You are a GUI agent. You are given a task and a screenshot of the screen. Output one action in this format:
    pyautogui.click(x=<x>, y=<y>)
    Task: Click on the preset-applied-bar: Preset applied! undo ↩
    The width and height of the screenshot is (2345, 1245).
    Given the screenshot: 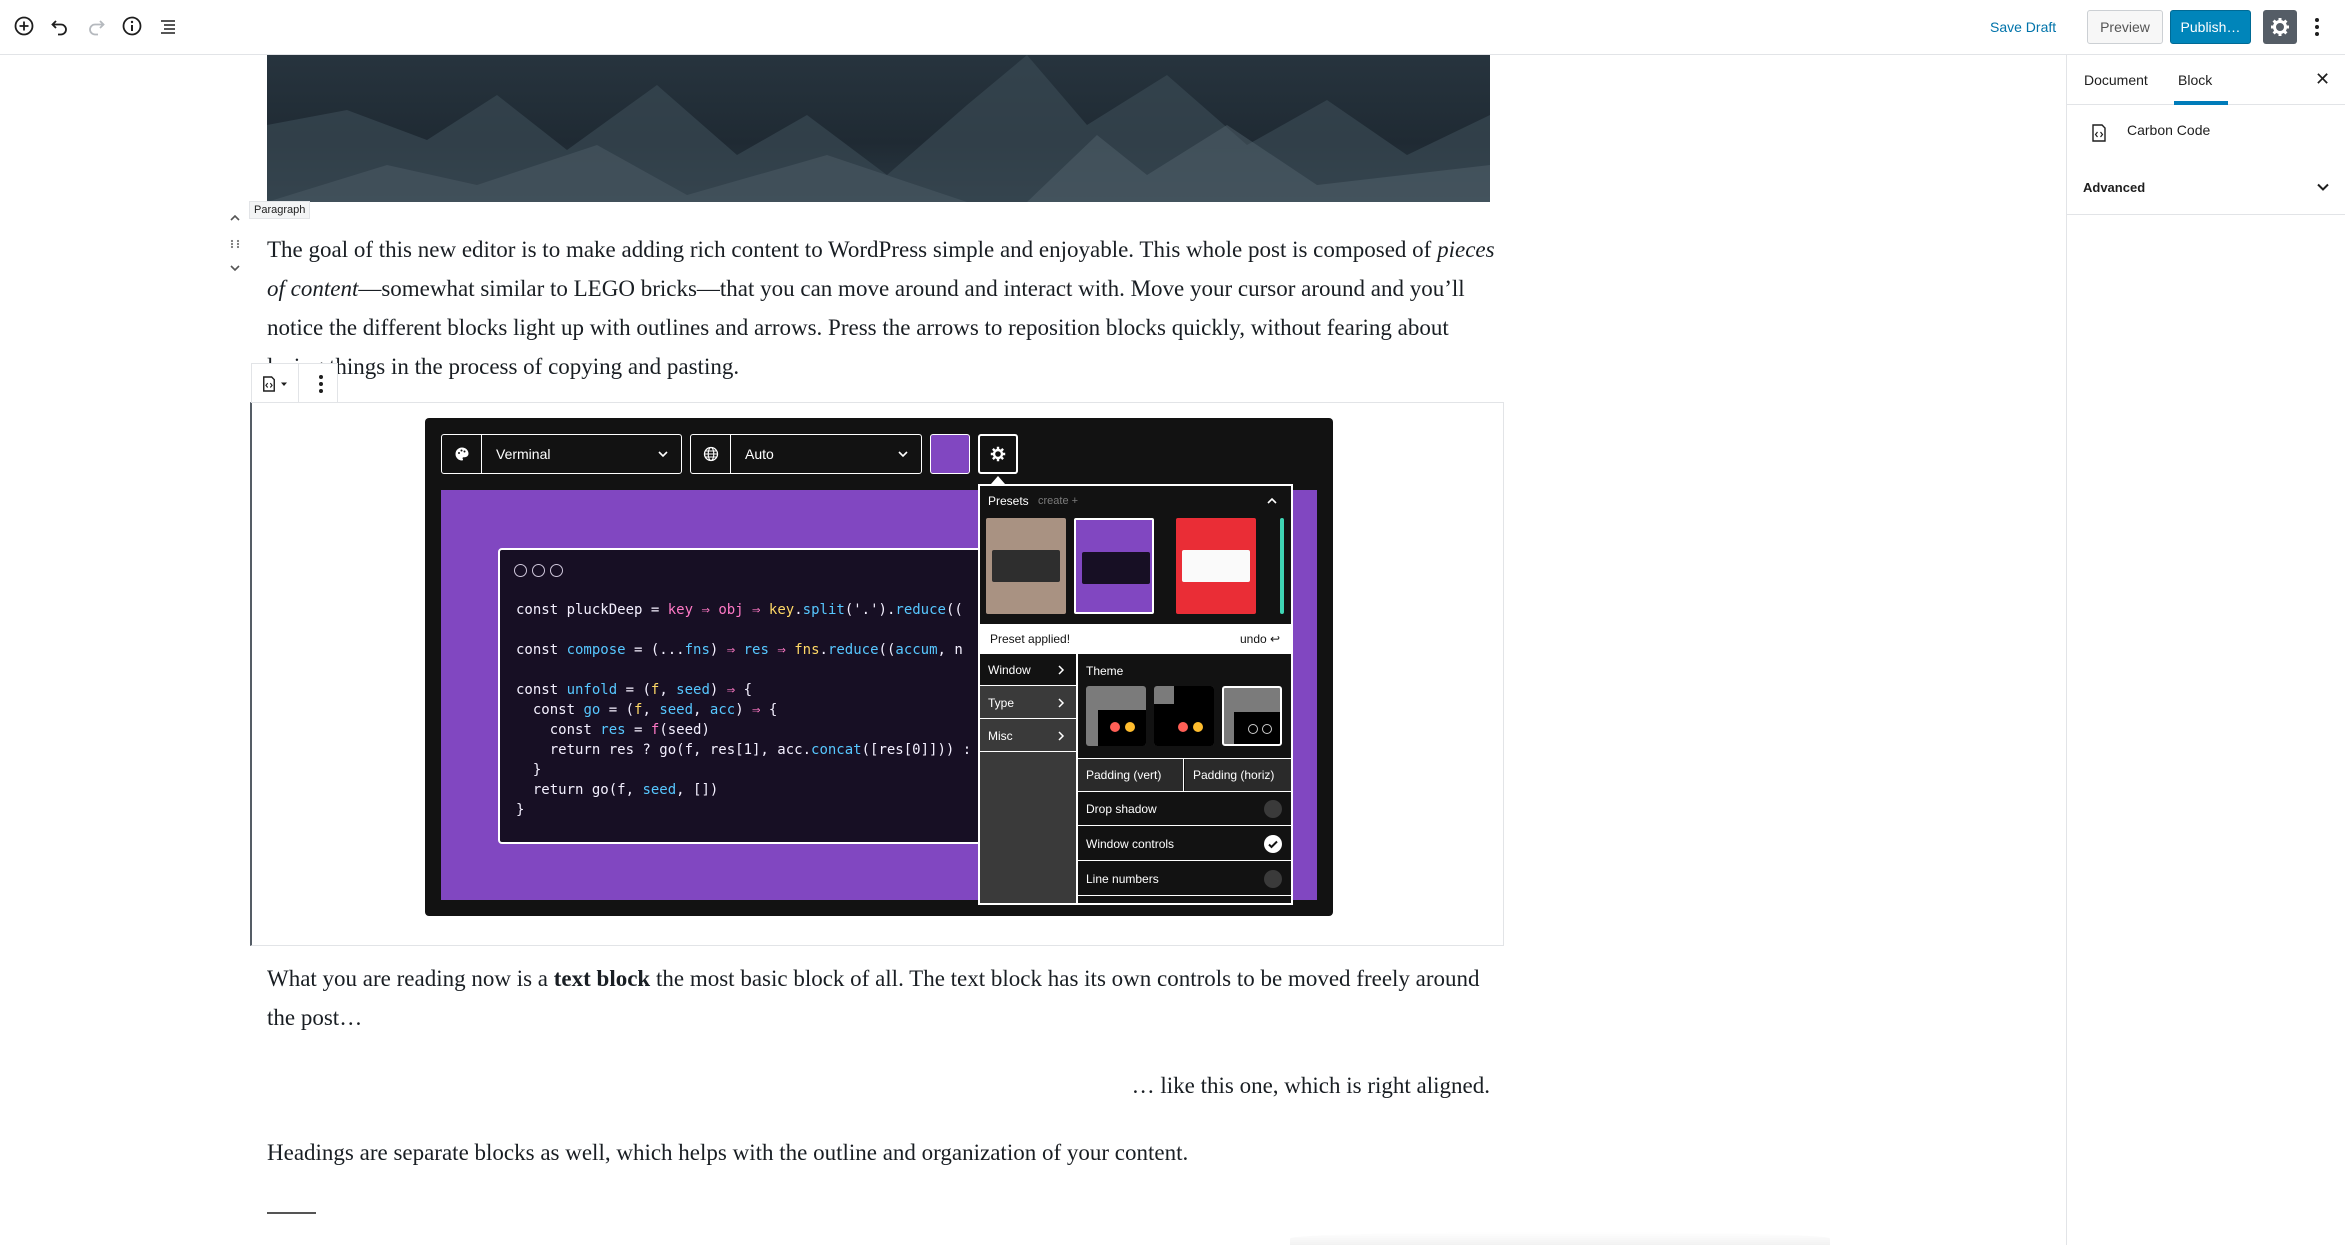 What is the action you would take?
    pyautogui.click(x=1135, y=639)
    